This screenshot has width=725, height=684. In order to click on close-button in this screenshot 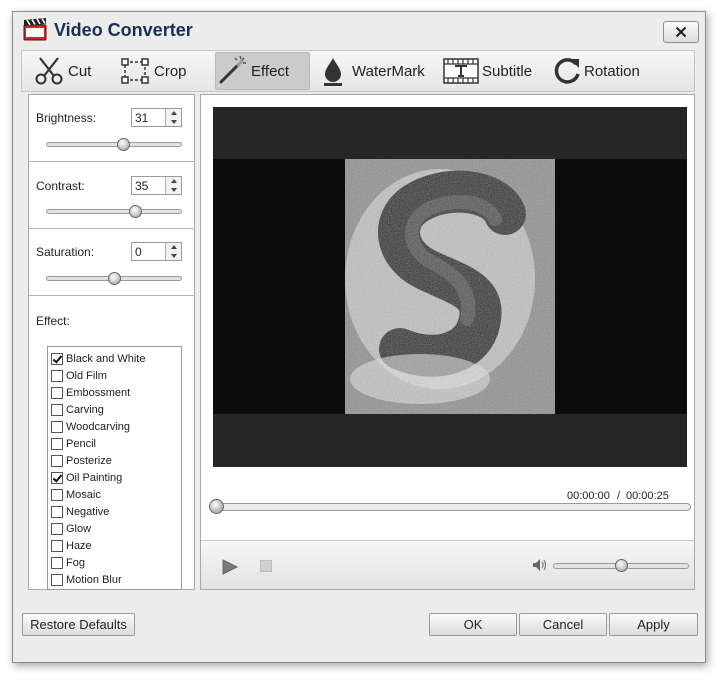, I will do `click(681, 32)`.